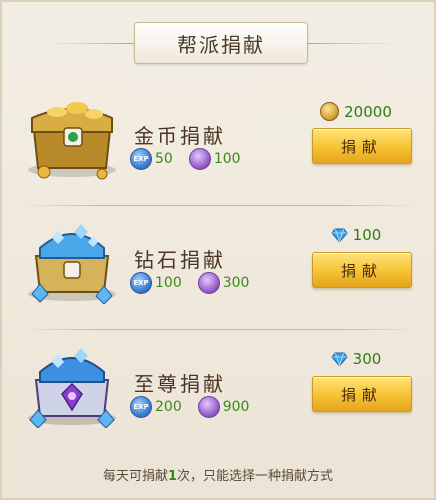  I want to click on reward-exp-value: 100, so click(168, 283).